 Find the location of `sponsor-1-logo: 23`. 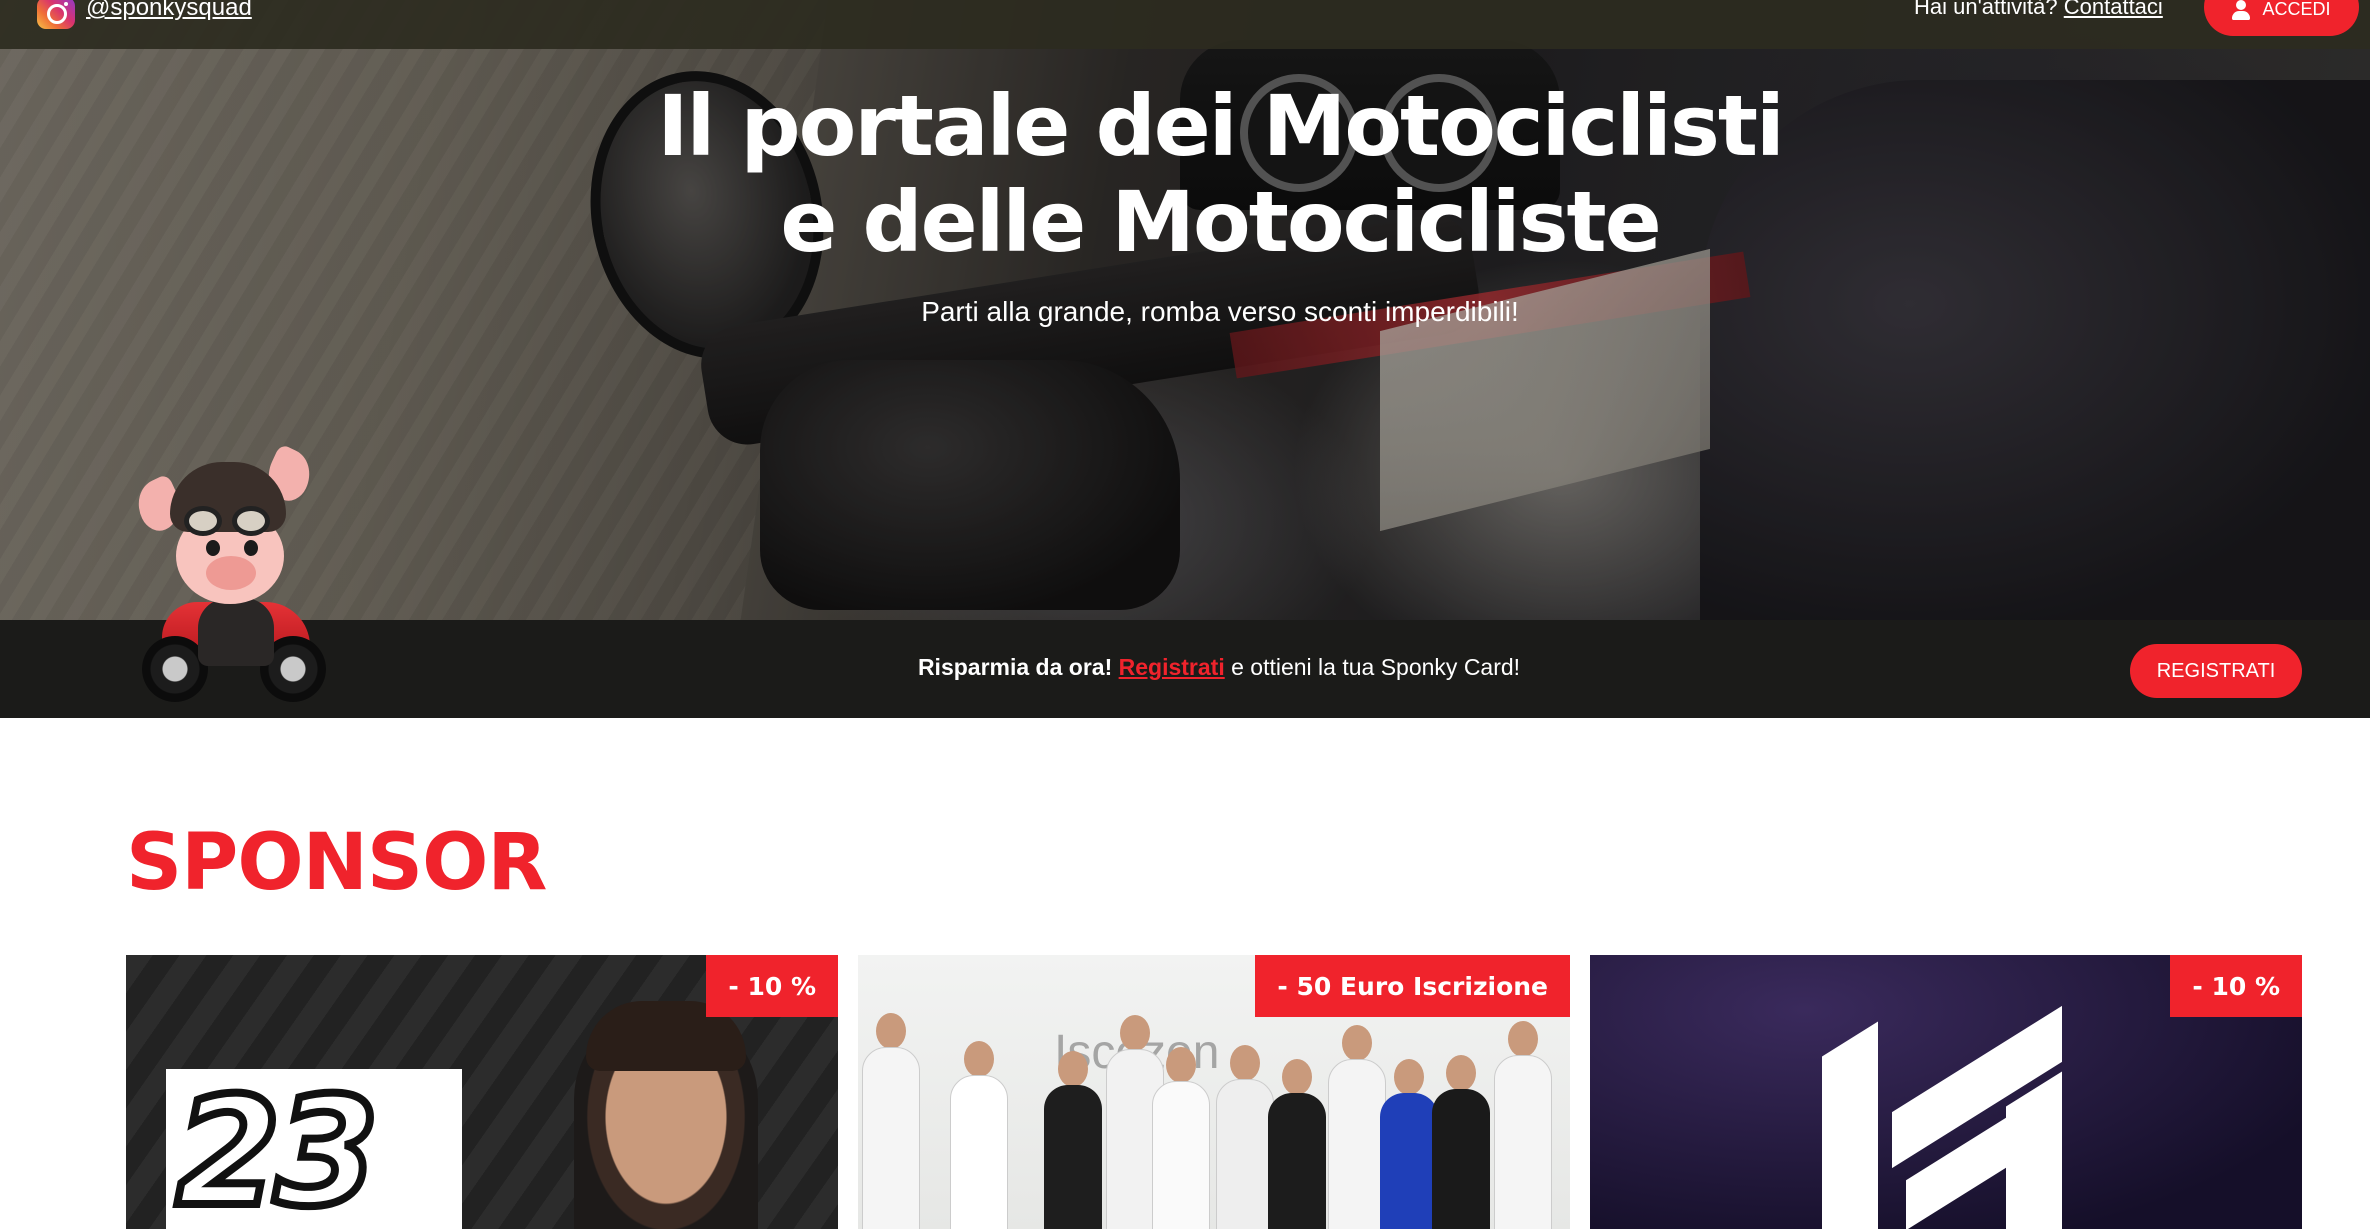

sponsor-1-logo: 23 is located at coordinates (314, 1149).